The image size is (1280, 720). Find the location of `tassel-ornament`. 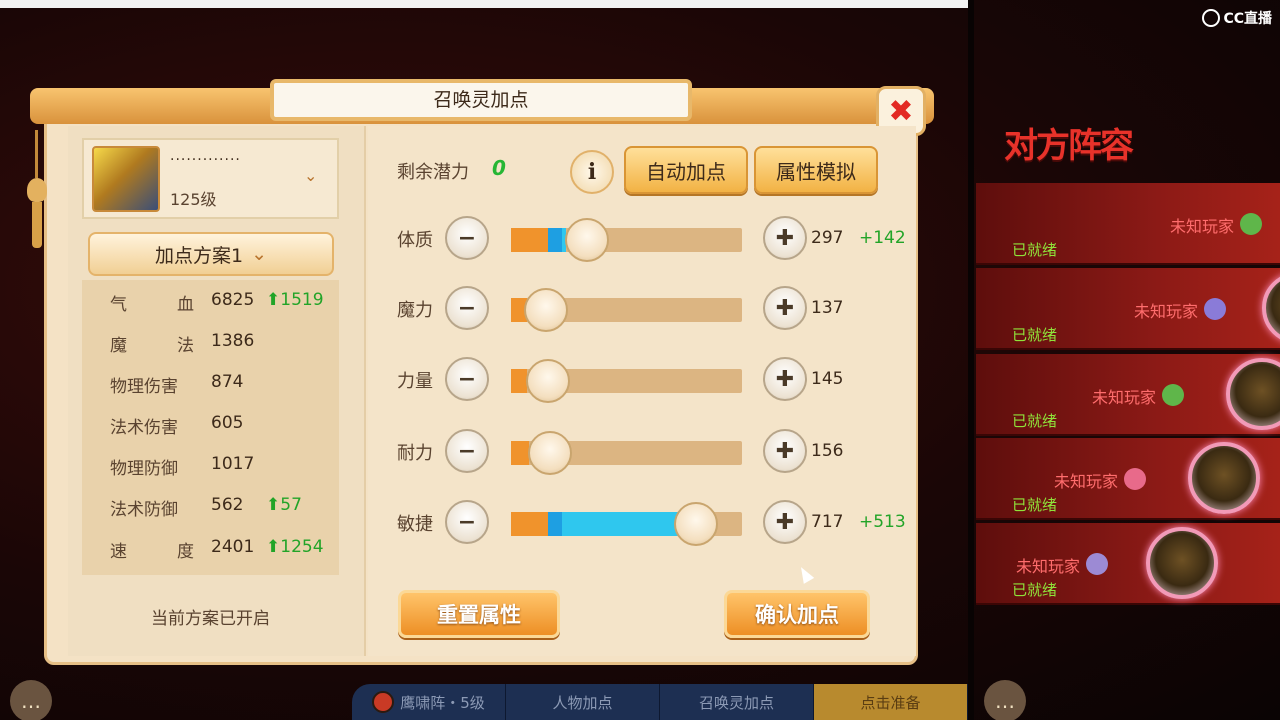

tassel-ornament is located at coordinates (37, 190).